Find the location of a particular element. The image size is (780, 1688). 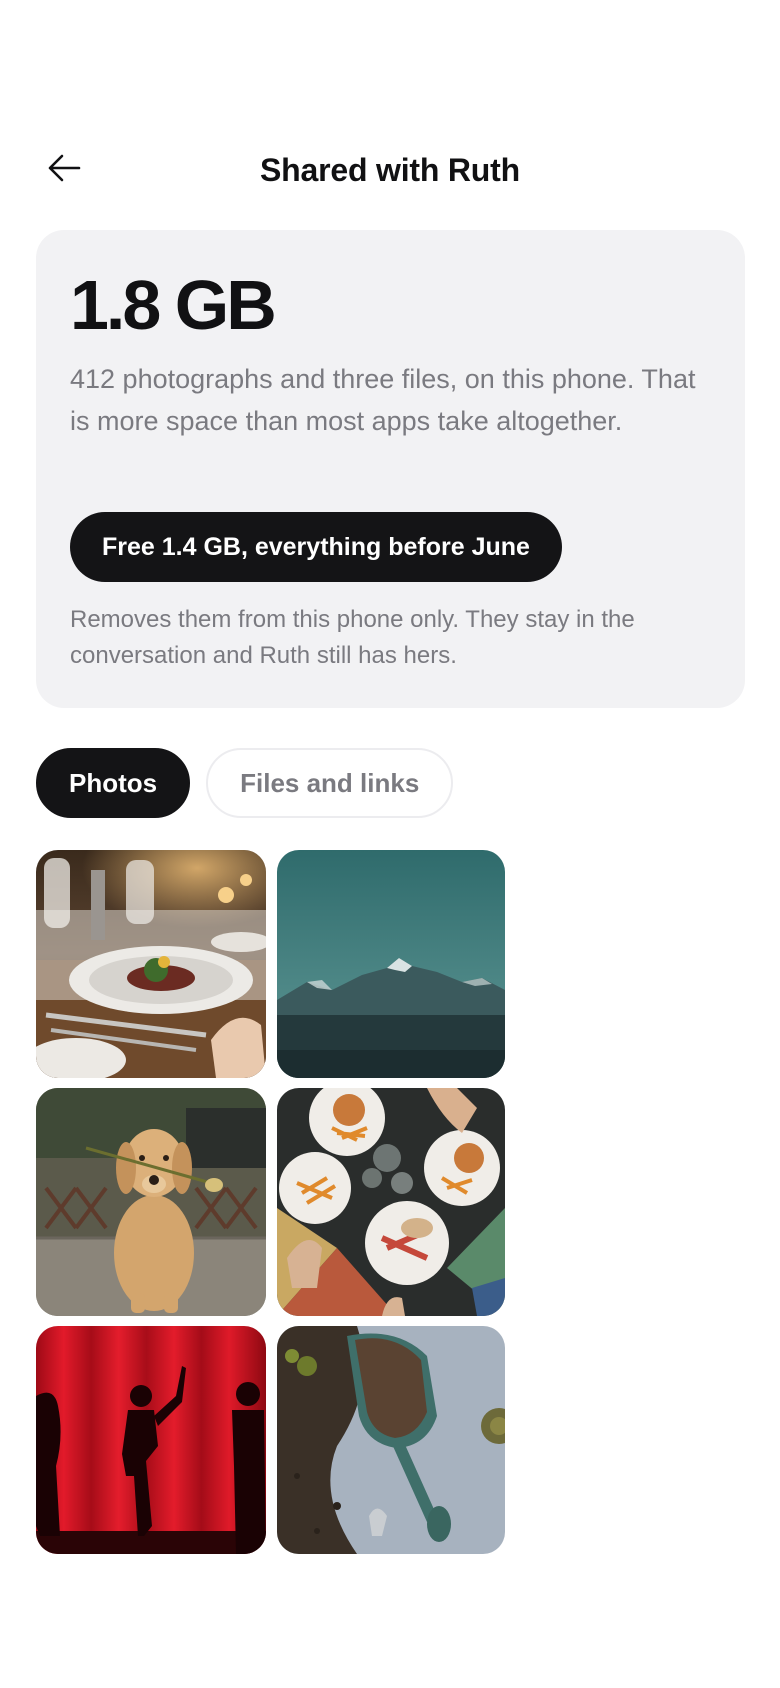

garden-trowel-photo is located at coordinates (391, 1440).